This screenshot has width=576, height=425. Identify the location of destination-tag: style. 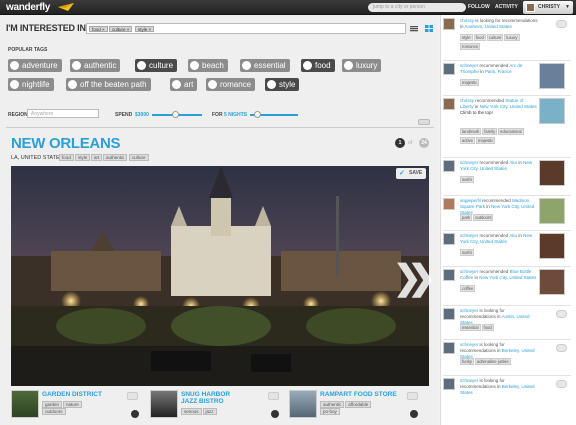
(83, 157).